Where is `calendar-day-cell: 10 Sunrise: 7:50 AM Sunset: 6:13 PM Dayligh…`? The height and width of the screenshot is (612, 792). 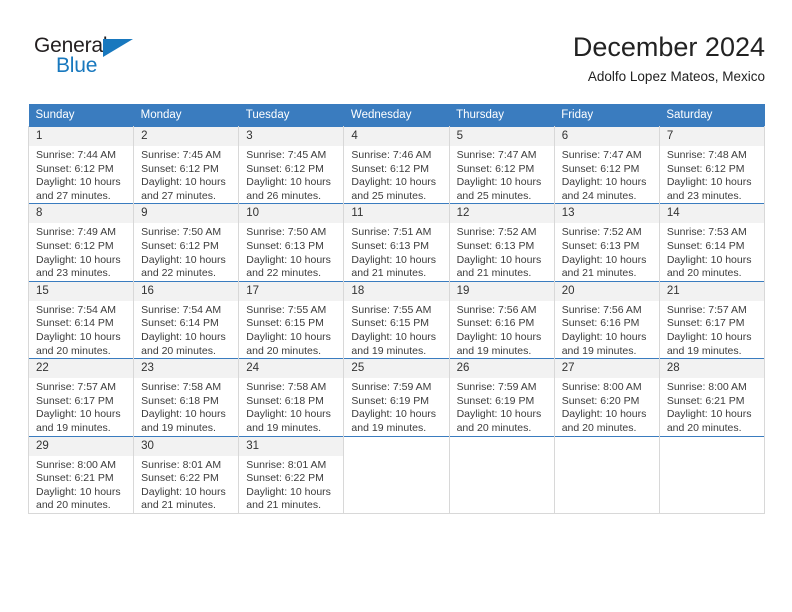 calendar-day-cell: 10 Sunrise: 7:50 AM Sunset: 6:13 PM Dayligh… is located at coordinates (291, 242).